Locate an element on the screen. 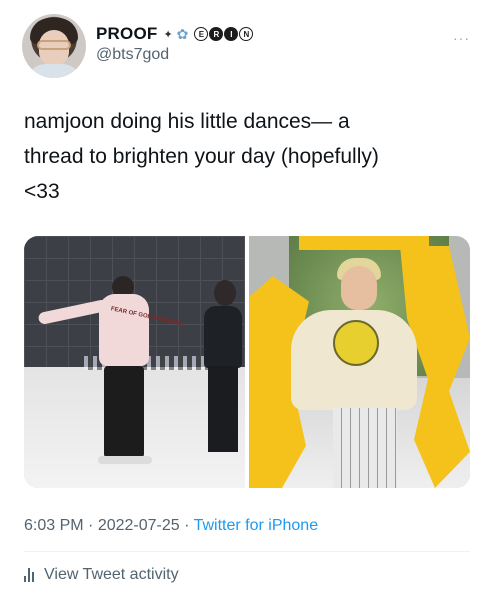 Image resolution: width=494 pixels, height=600 pixels. letter-badges: E R I N is located at coordinates (224, 34).